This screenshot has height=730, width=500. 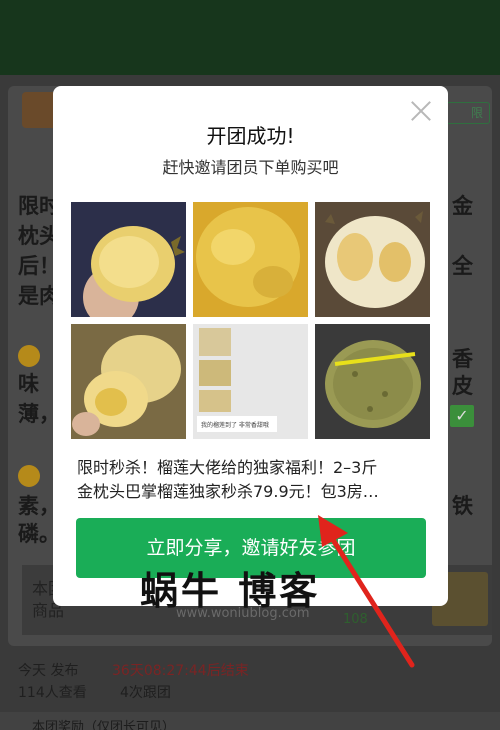 I want to click on countdown-text: 36天08:27:44后结束, so click(x=180, y=671).